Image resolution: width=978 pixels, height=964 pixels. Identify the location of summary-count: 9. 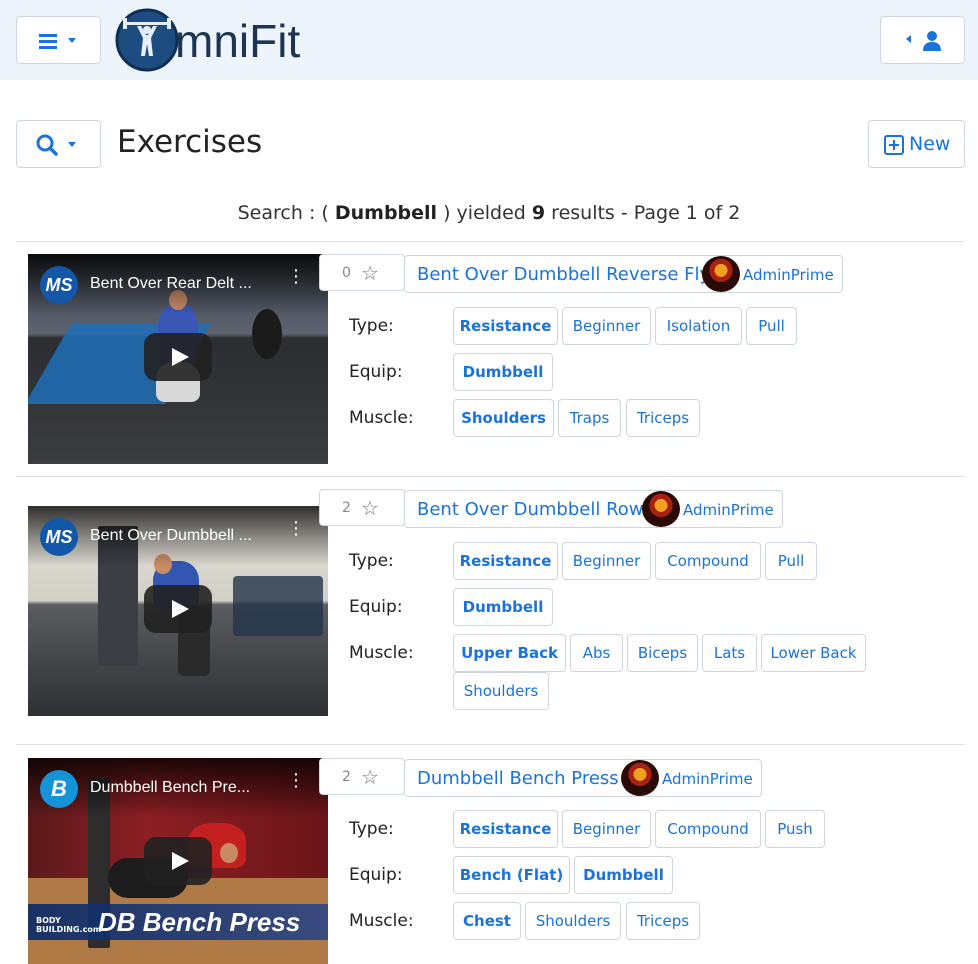
(538, 213).